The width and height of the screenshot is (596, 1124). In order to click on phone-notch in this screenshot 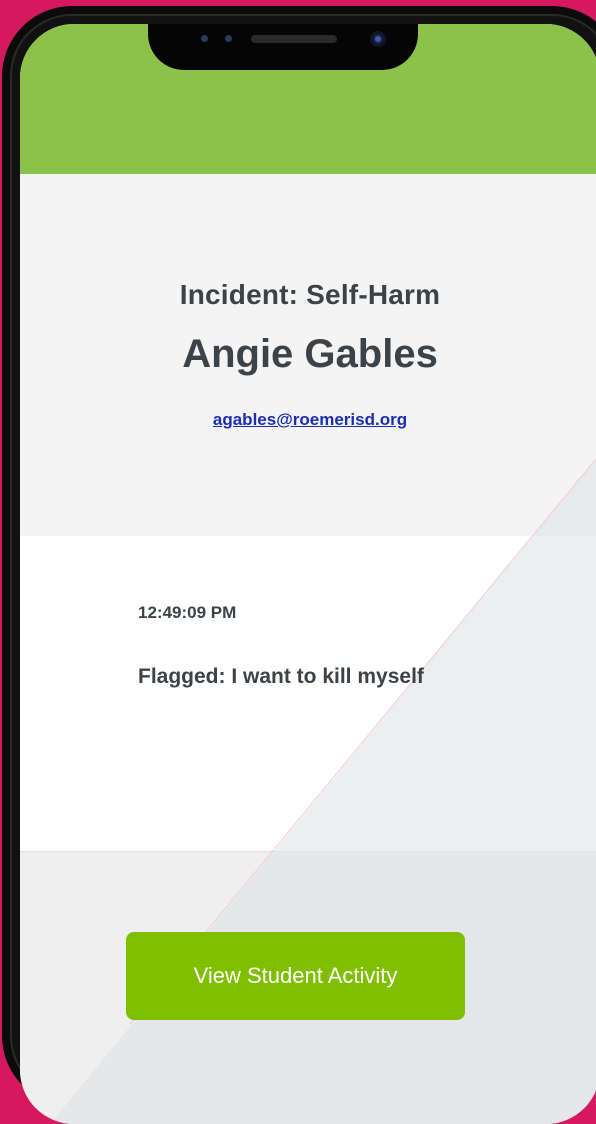, I will do `click(283, 47)`.